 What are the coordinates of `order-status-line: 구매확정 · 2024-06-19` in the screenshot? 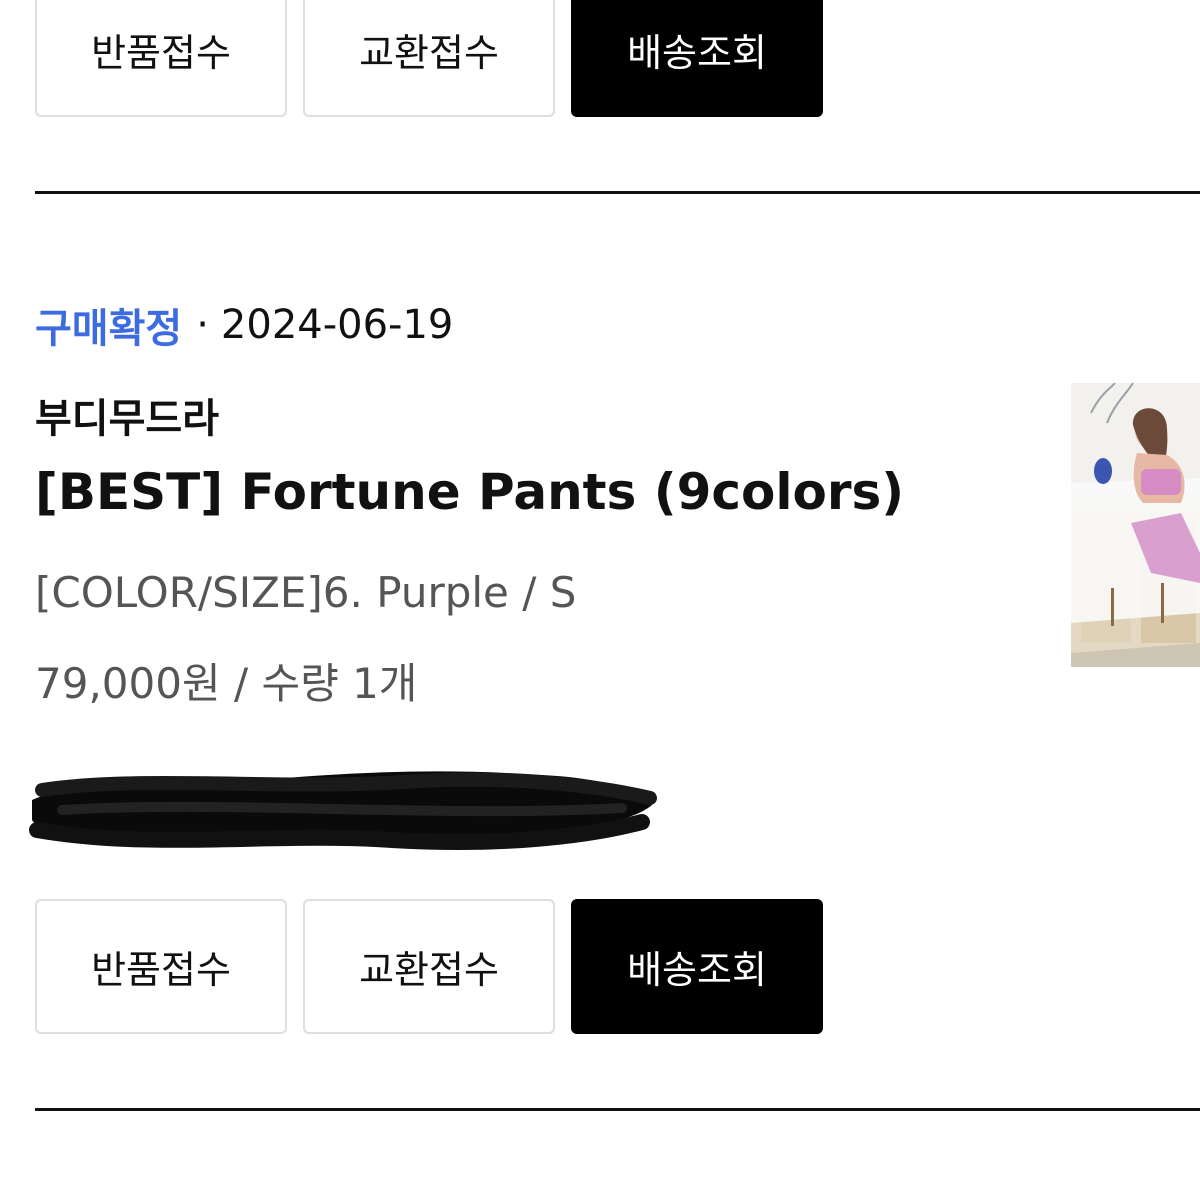 It's located at (244, 325).